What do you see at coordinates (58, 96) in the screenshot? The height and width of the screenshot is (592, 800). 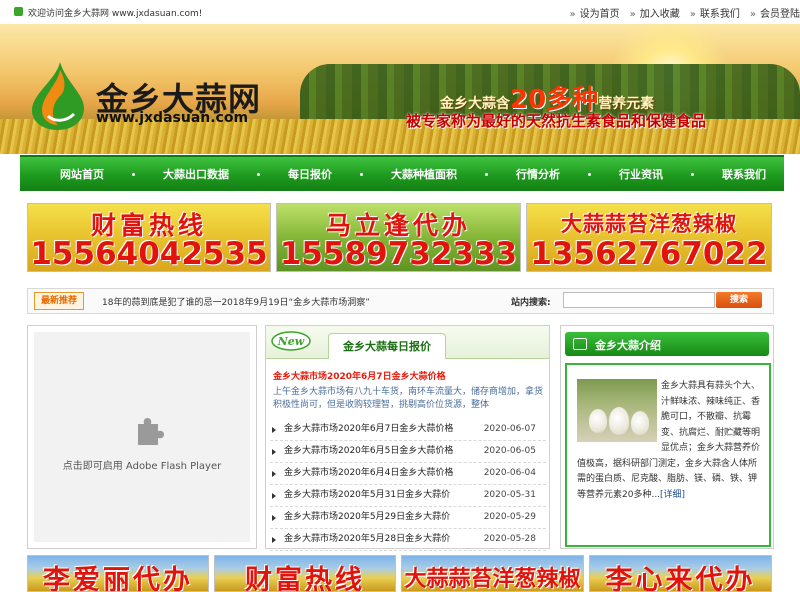 I see `site-logo-icon` at bounding box center [58, 96].